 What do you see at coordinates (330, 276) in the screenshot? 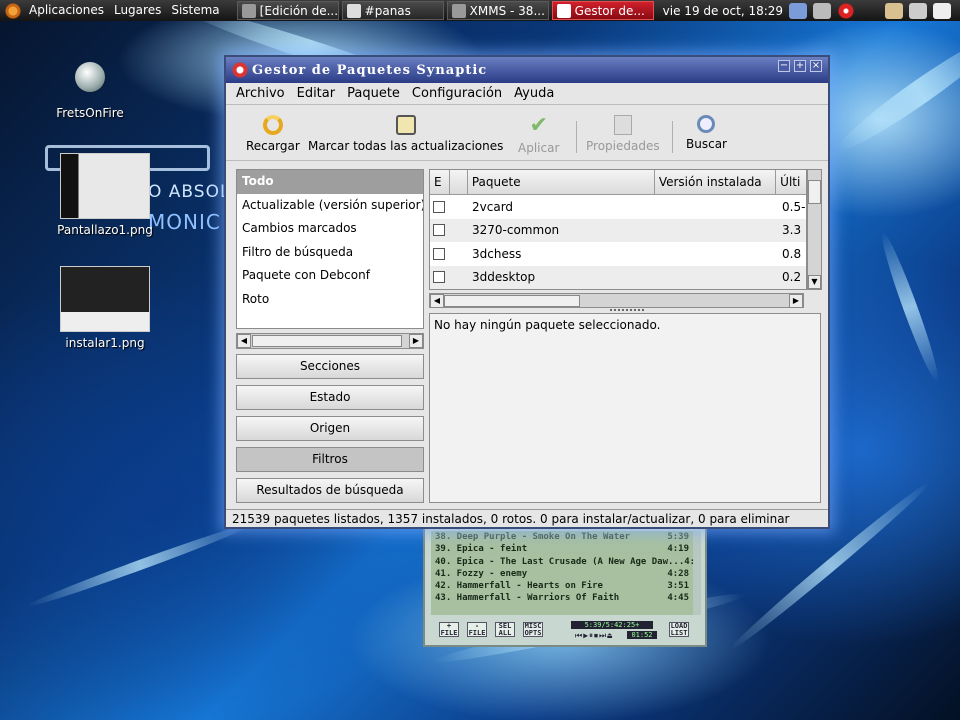
I see `filter-item: Paquete con Debconf` at bounding box center [330, 276].